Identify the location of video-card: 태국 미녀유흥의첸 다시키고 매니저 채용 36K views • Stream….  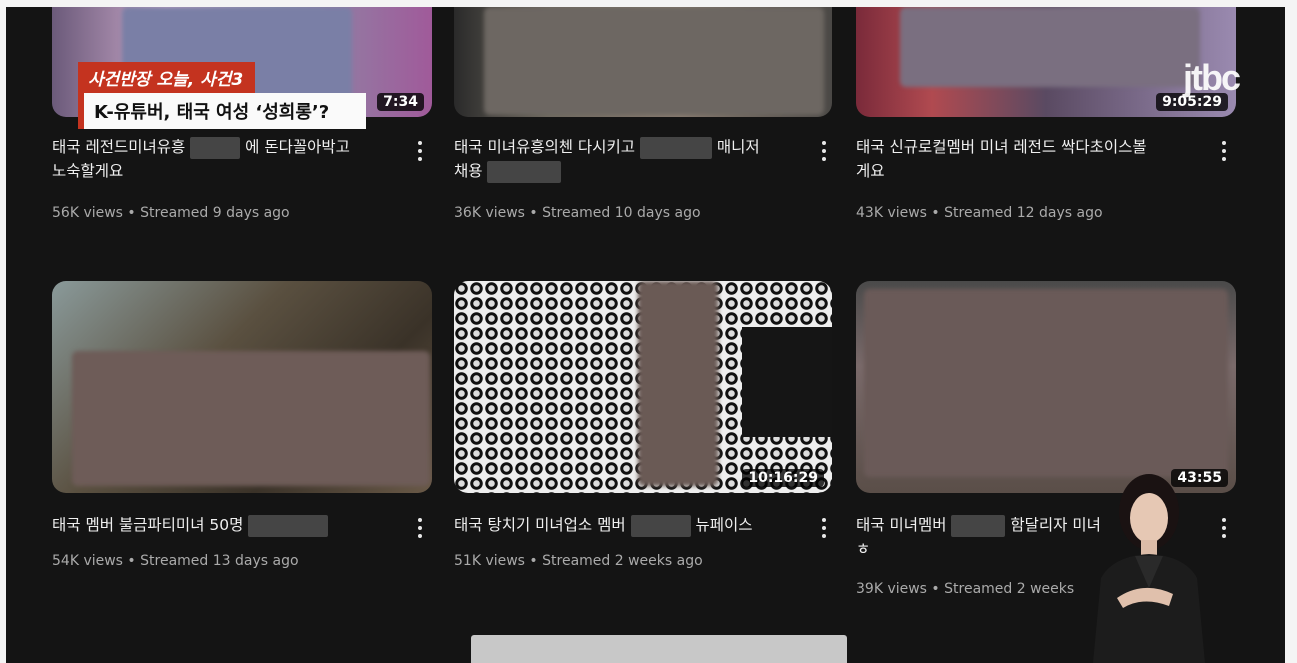
(646, 117).